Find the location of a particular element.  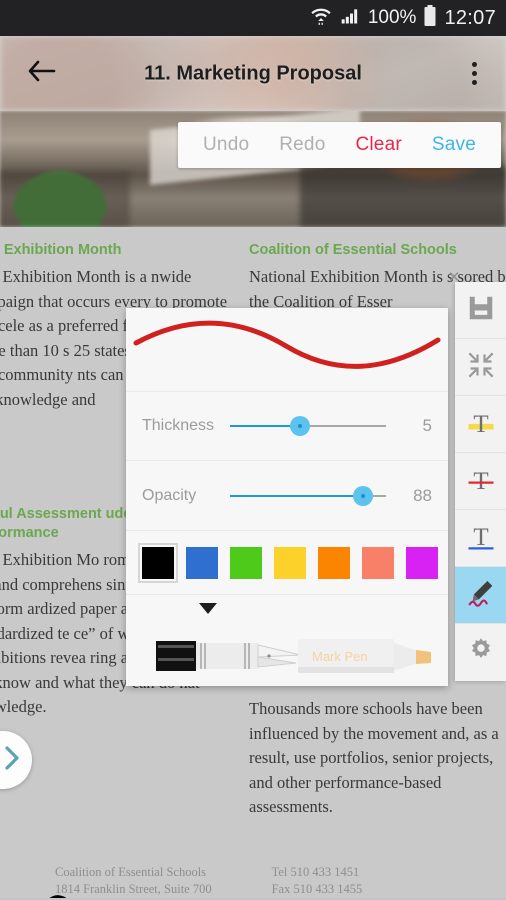

clock-label: 12:07 is located at coordinates (470, 17).